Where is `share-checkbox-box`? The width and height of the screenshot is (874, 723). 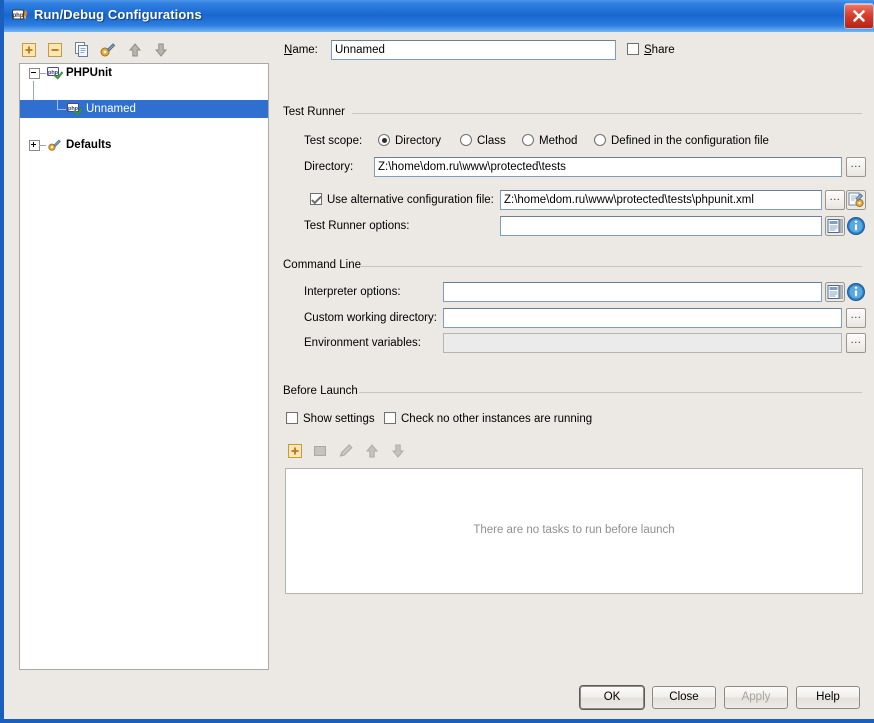
share-checkbox-box is located at coordinates (633, 49).